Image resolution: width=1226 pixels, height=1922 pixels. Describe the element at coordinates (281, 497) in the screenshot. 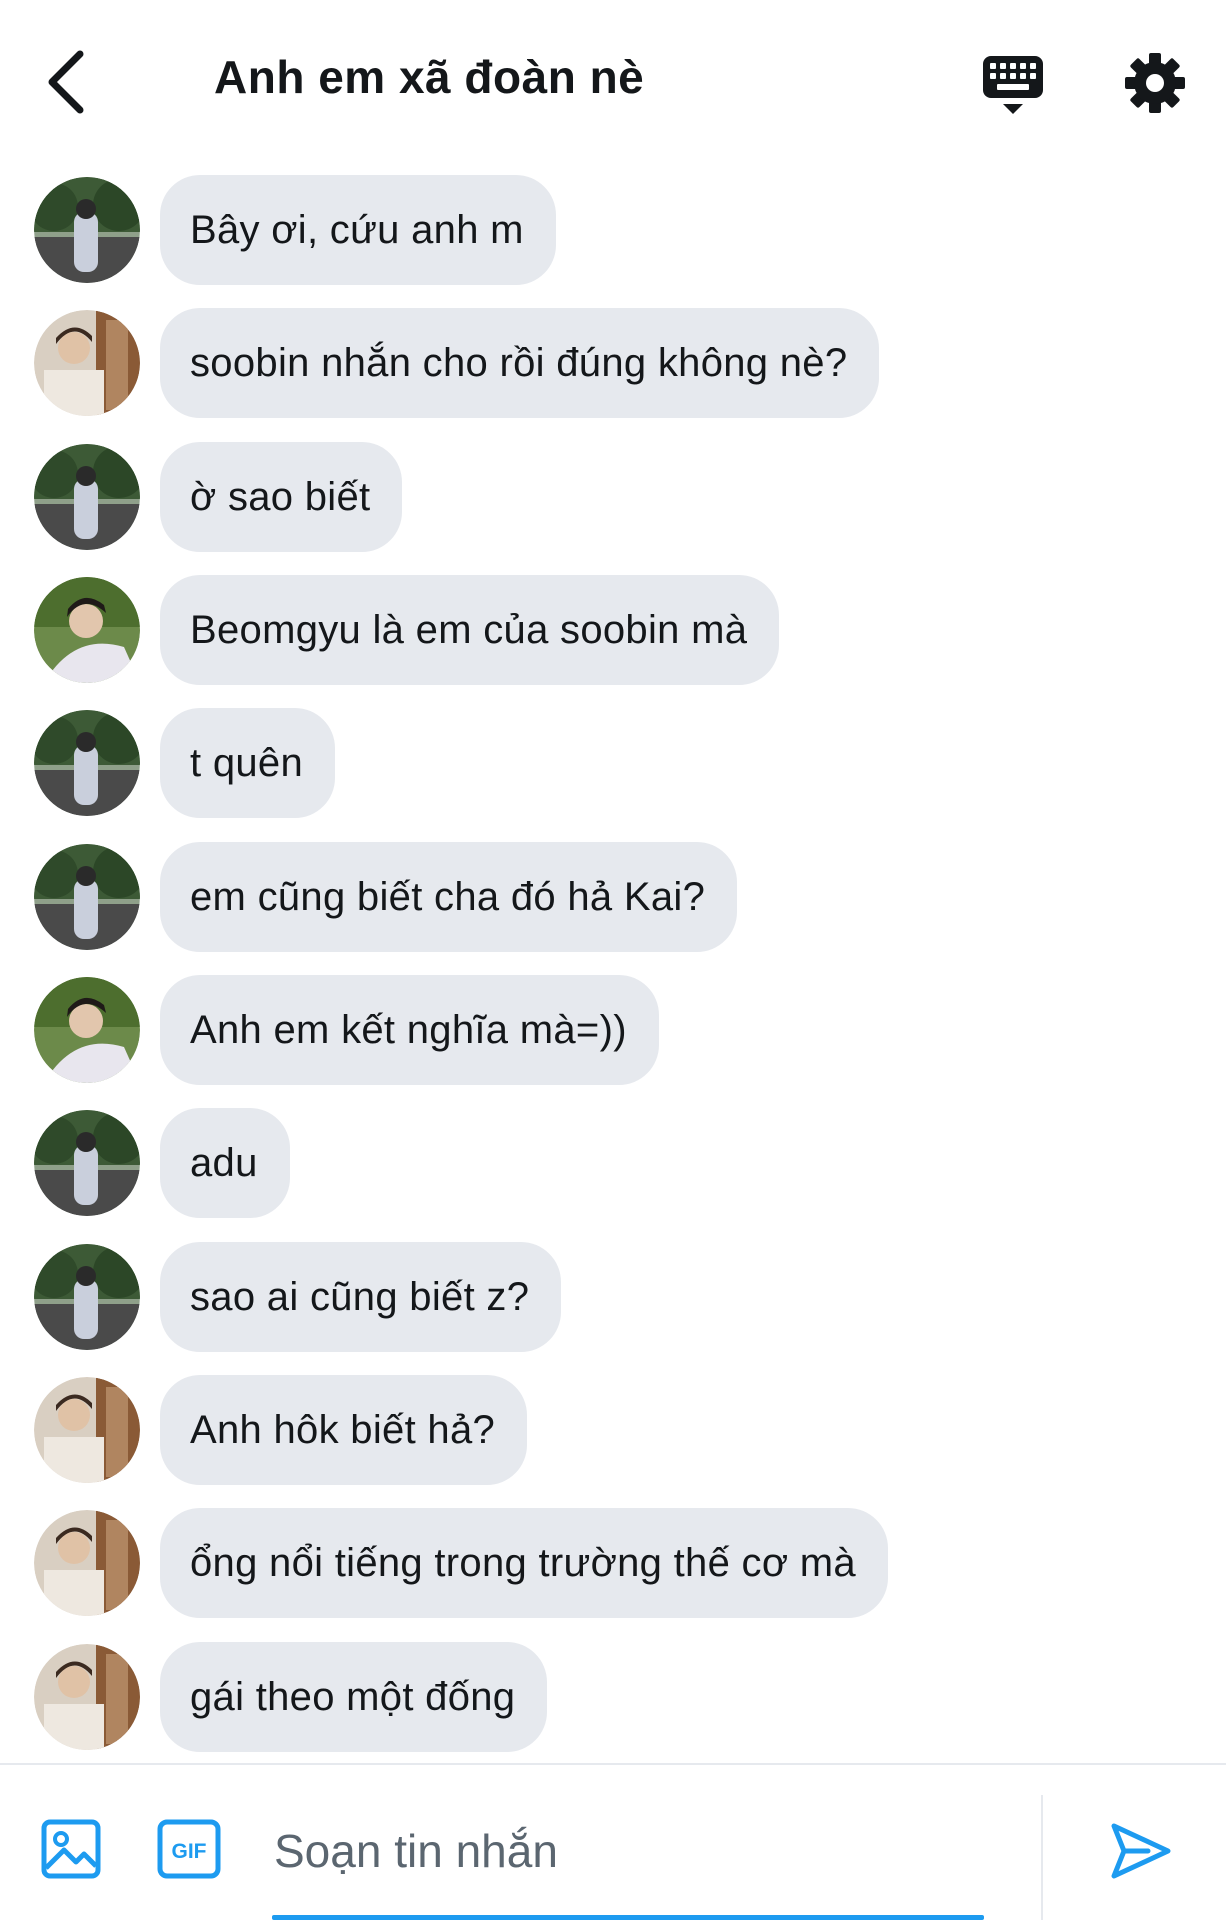

I see `message-bubble: ờ sao biết` at that location.